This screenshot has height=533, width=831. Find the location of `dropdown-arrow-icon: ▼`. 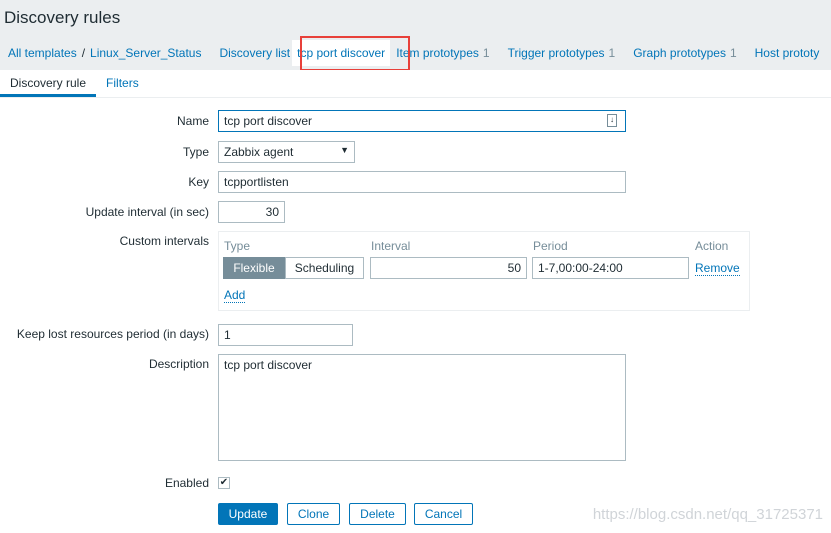

dropdown-arrow-icon: ▼ is located at coordinates (344, 150).